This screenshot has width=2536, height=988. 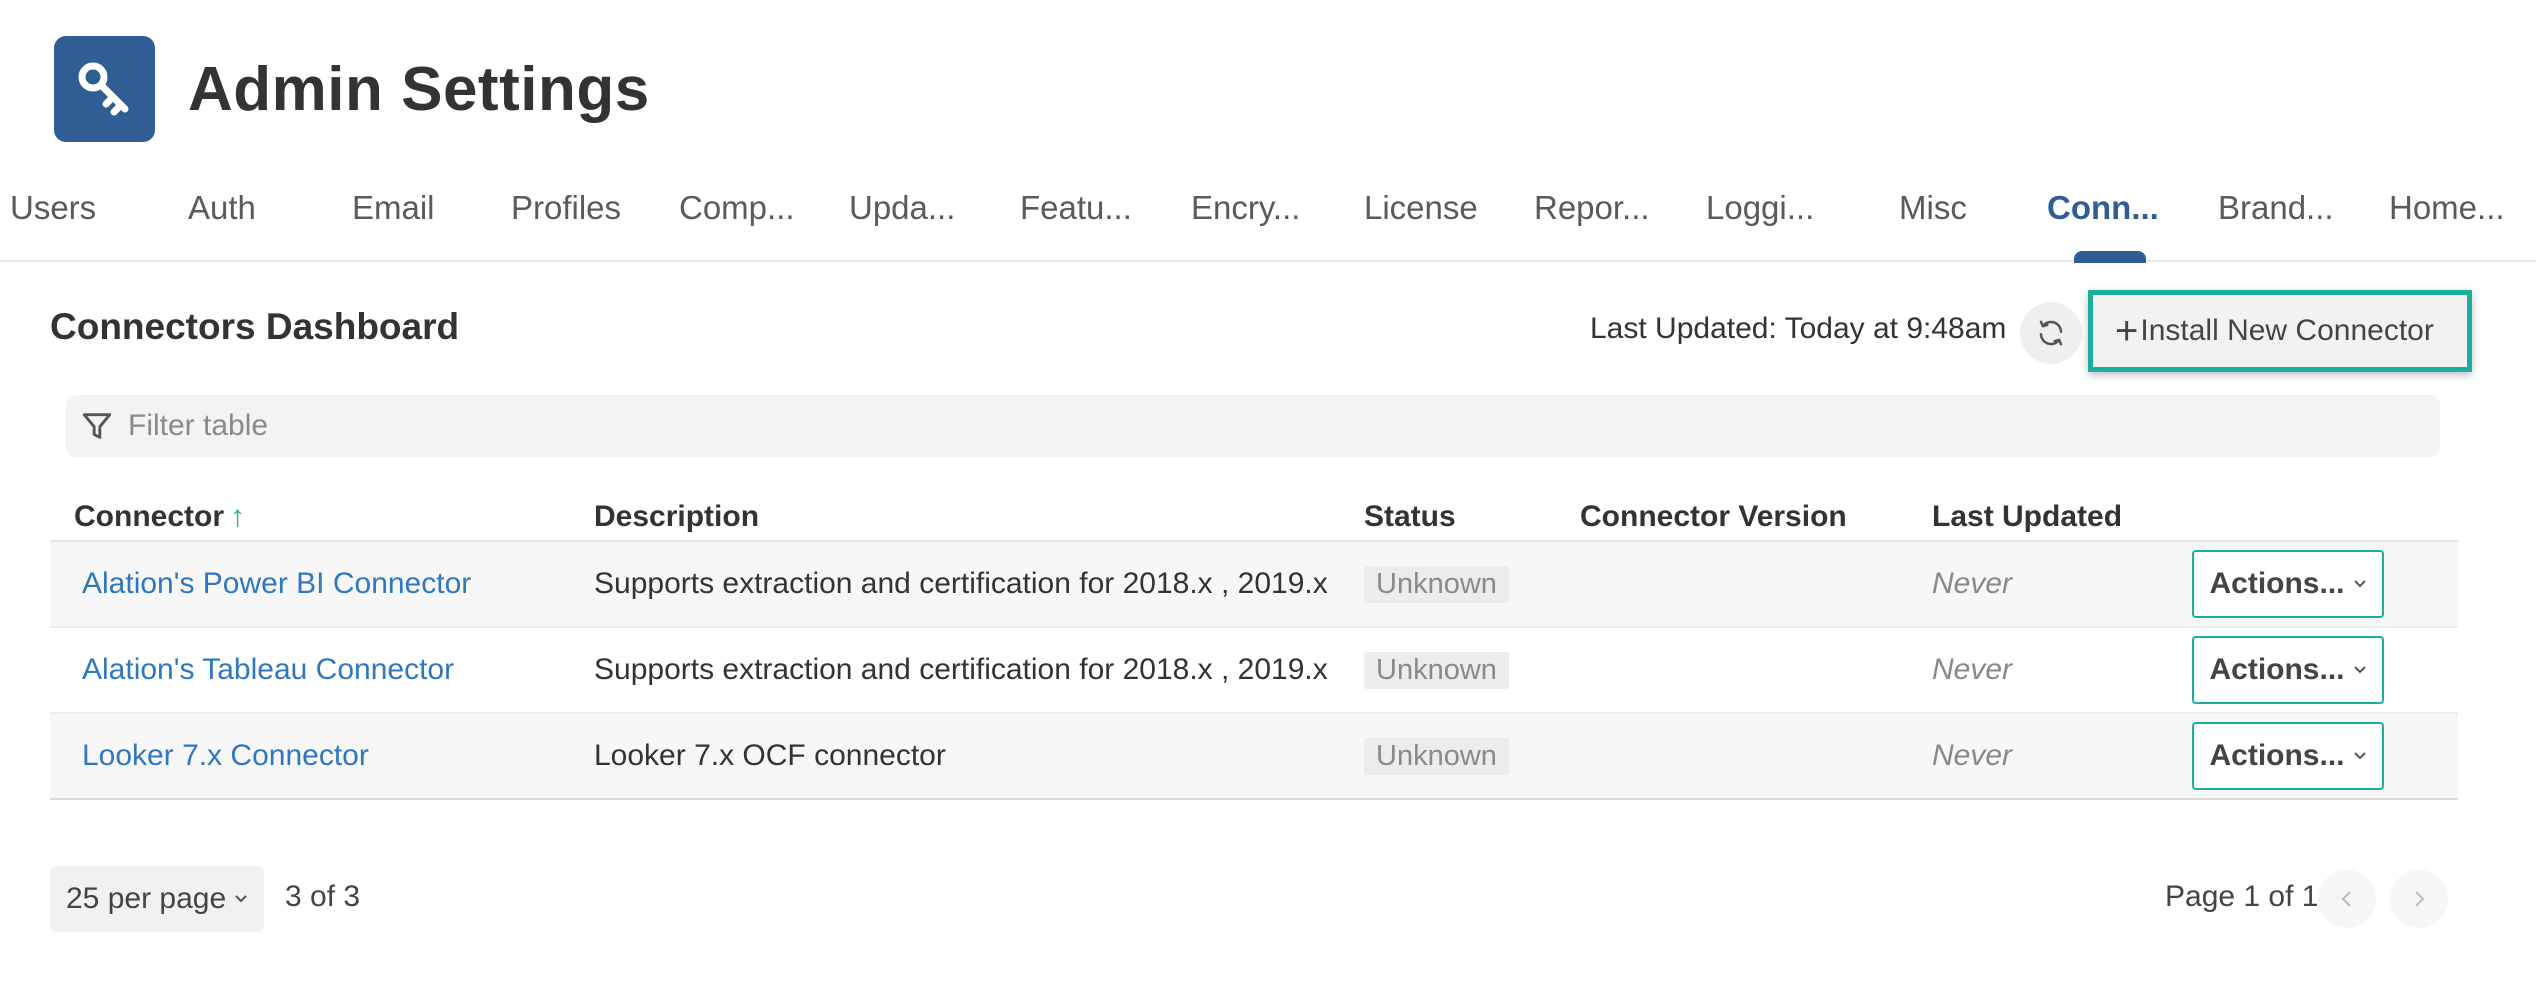 What do you see at coordinates (255, 326) in the screenshot?
I see `dashboard-title: Connectors Dashboard` at bounding box center [255, 326].